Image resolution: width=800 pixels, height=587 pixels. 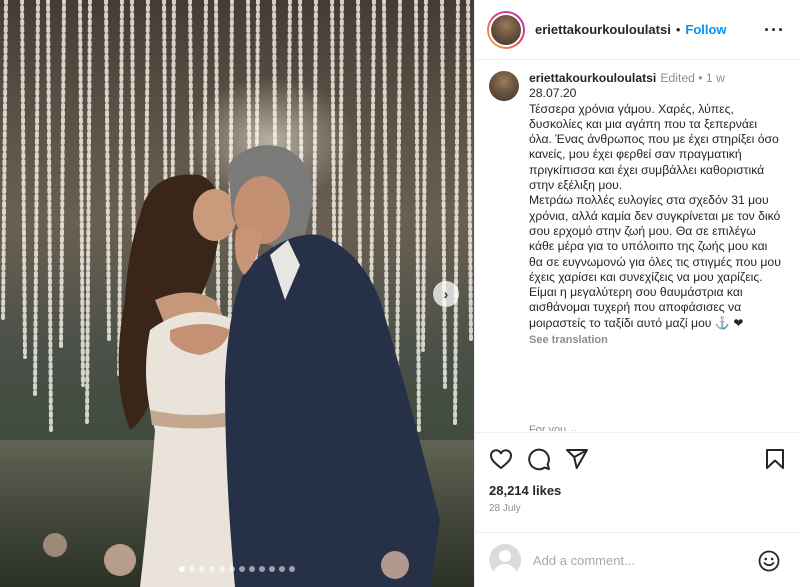 What do you see at coordinates (656, 340) in the screenshot?
I see `see-translation-link: See translation` at bounding box center [656, 340].